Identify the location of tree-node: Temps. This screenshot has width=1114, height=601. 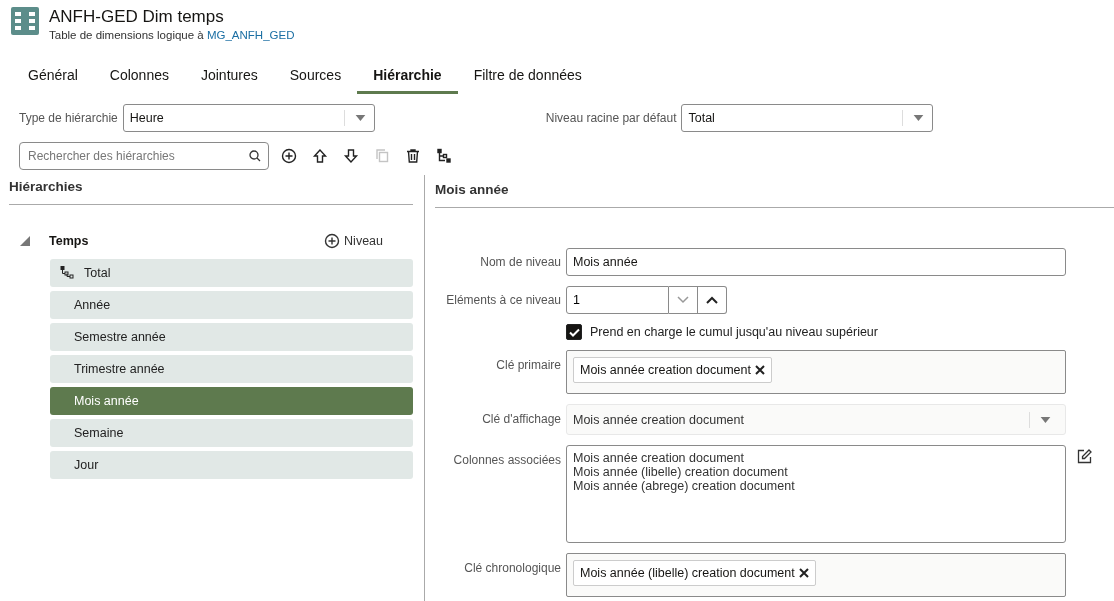
(187, 241).